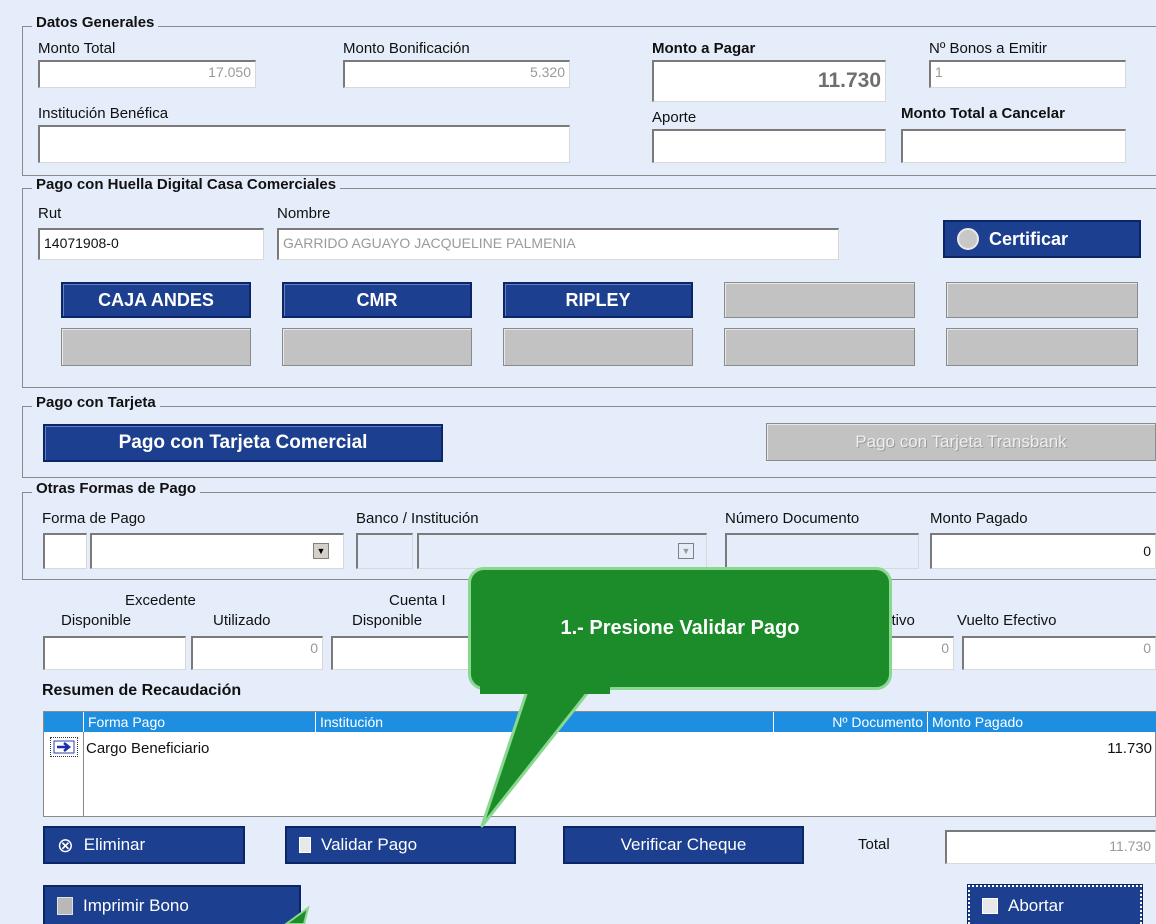 This screenshot has width=1156, height=924. I want to click on monto-total-cancelar-label: Monto Total a Cancelar, so click(983, 113).